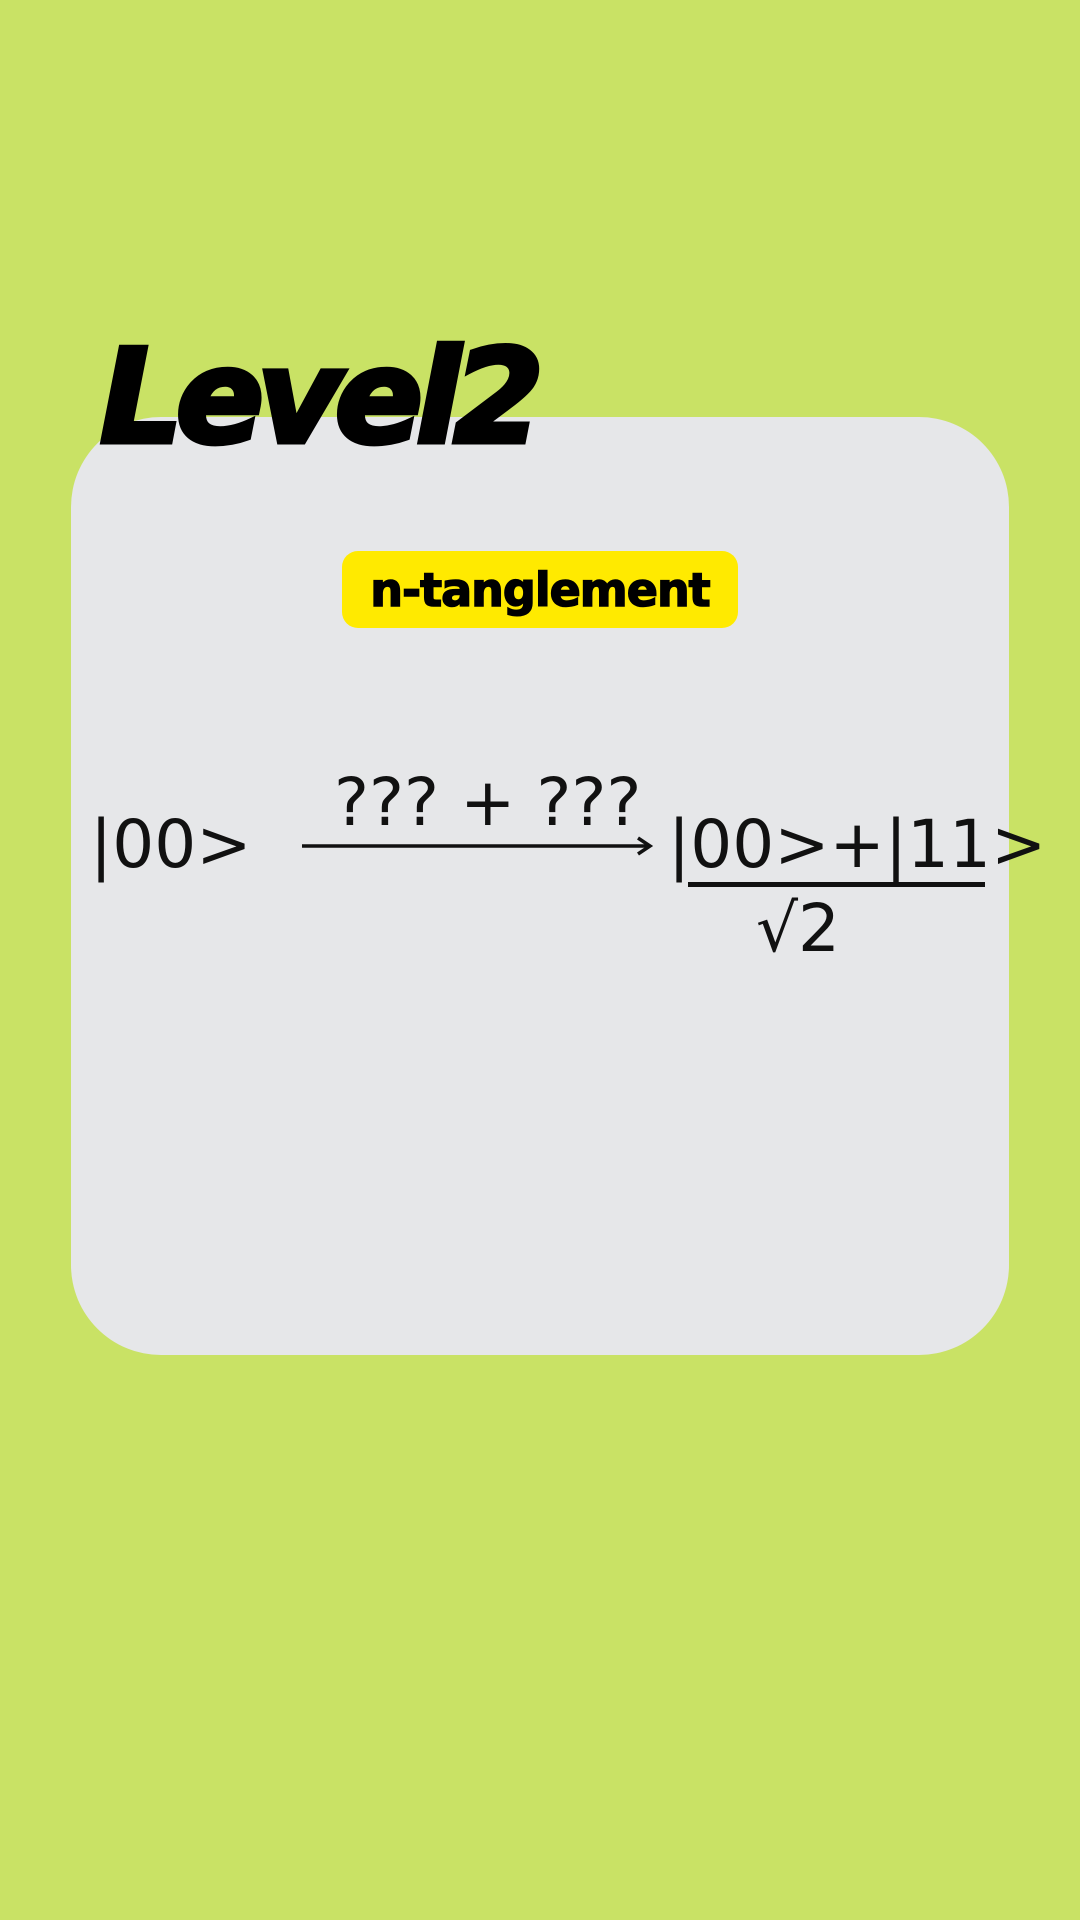  What do you see at coordinates (322, 397) in the screenshot?
I see `level-title: Level2` at bounding box center [322, 397].